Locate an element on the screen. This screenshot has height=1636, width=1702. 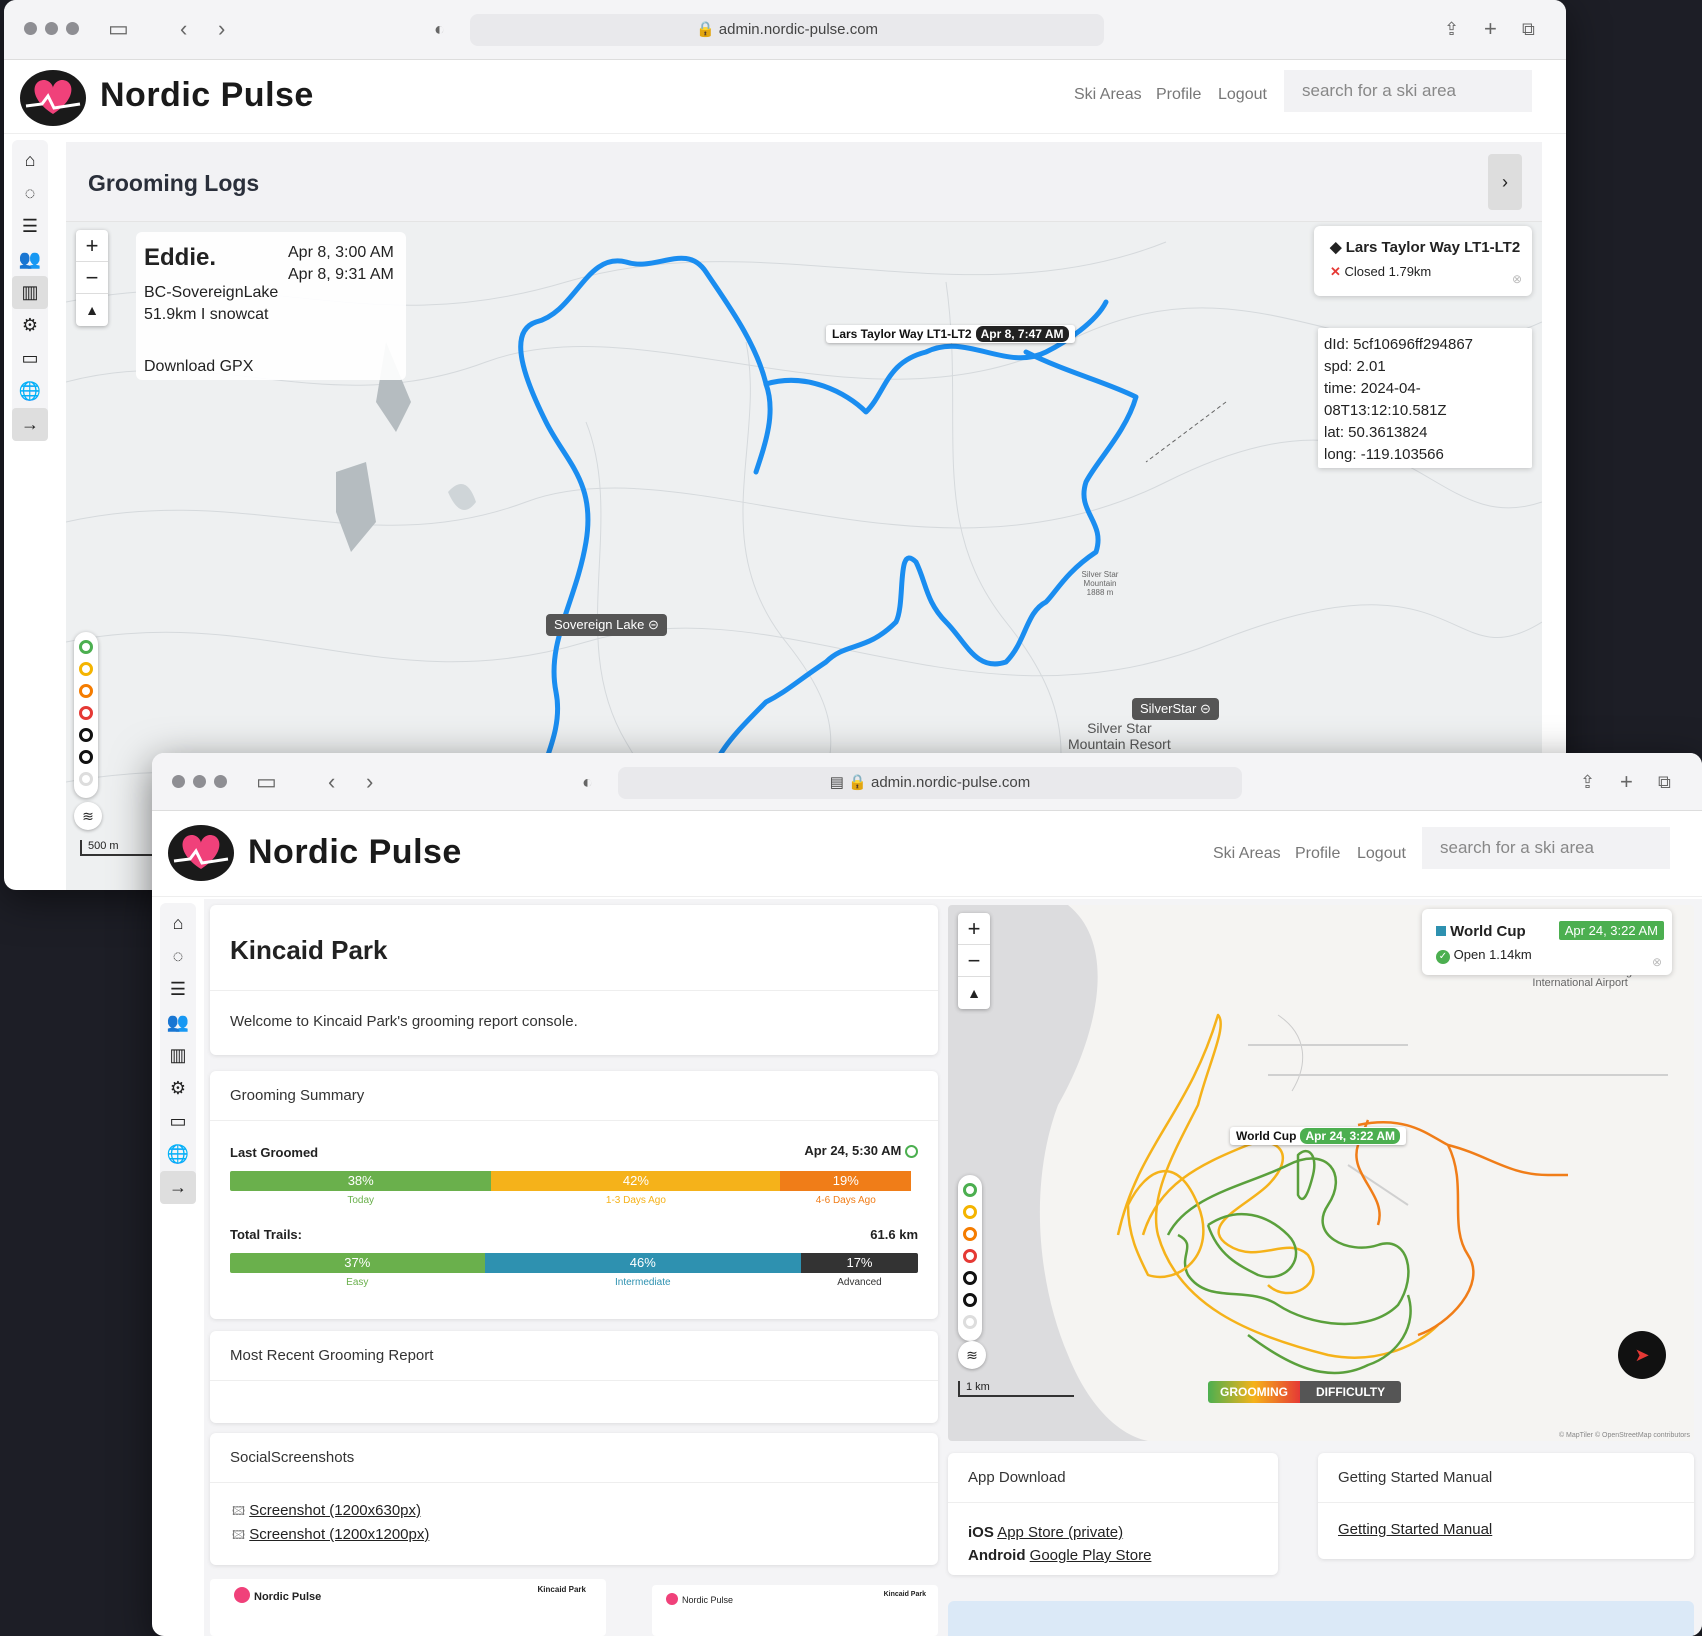
manual-link: Getting Started Manual is located at coordinates (1415, 1529).